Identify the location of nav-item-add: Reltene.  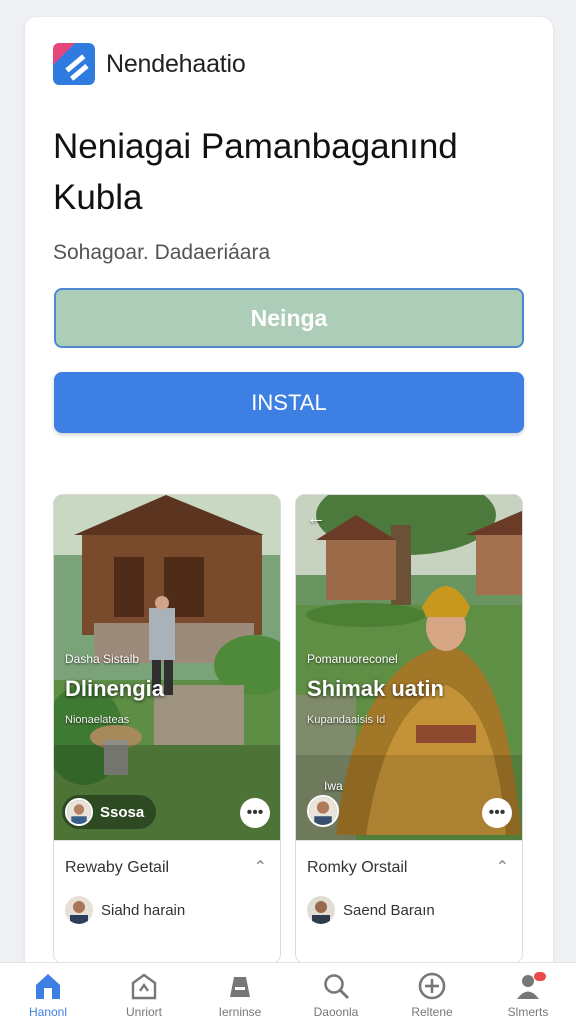
(432, 993).